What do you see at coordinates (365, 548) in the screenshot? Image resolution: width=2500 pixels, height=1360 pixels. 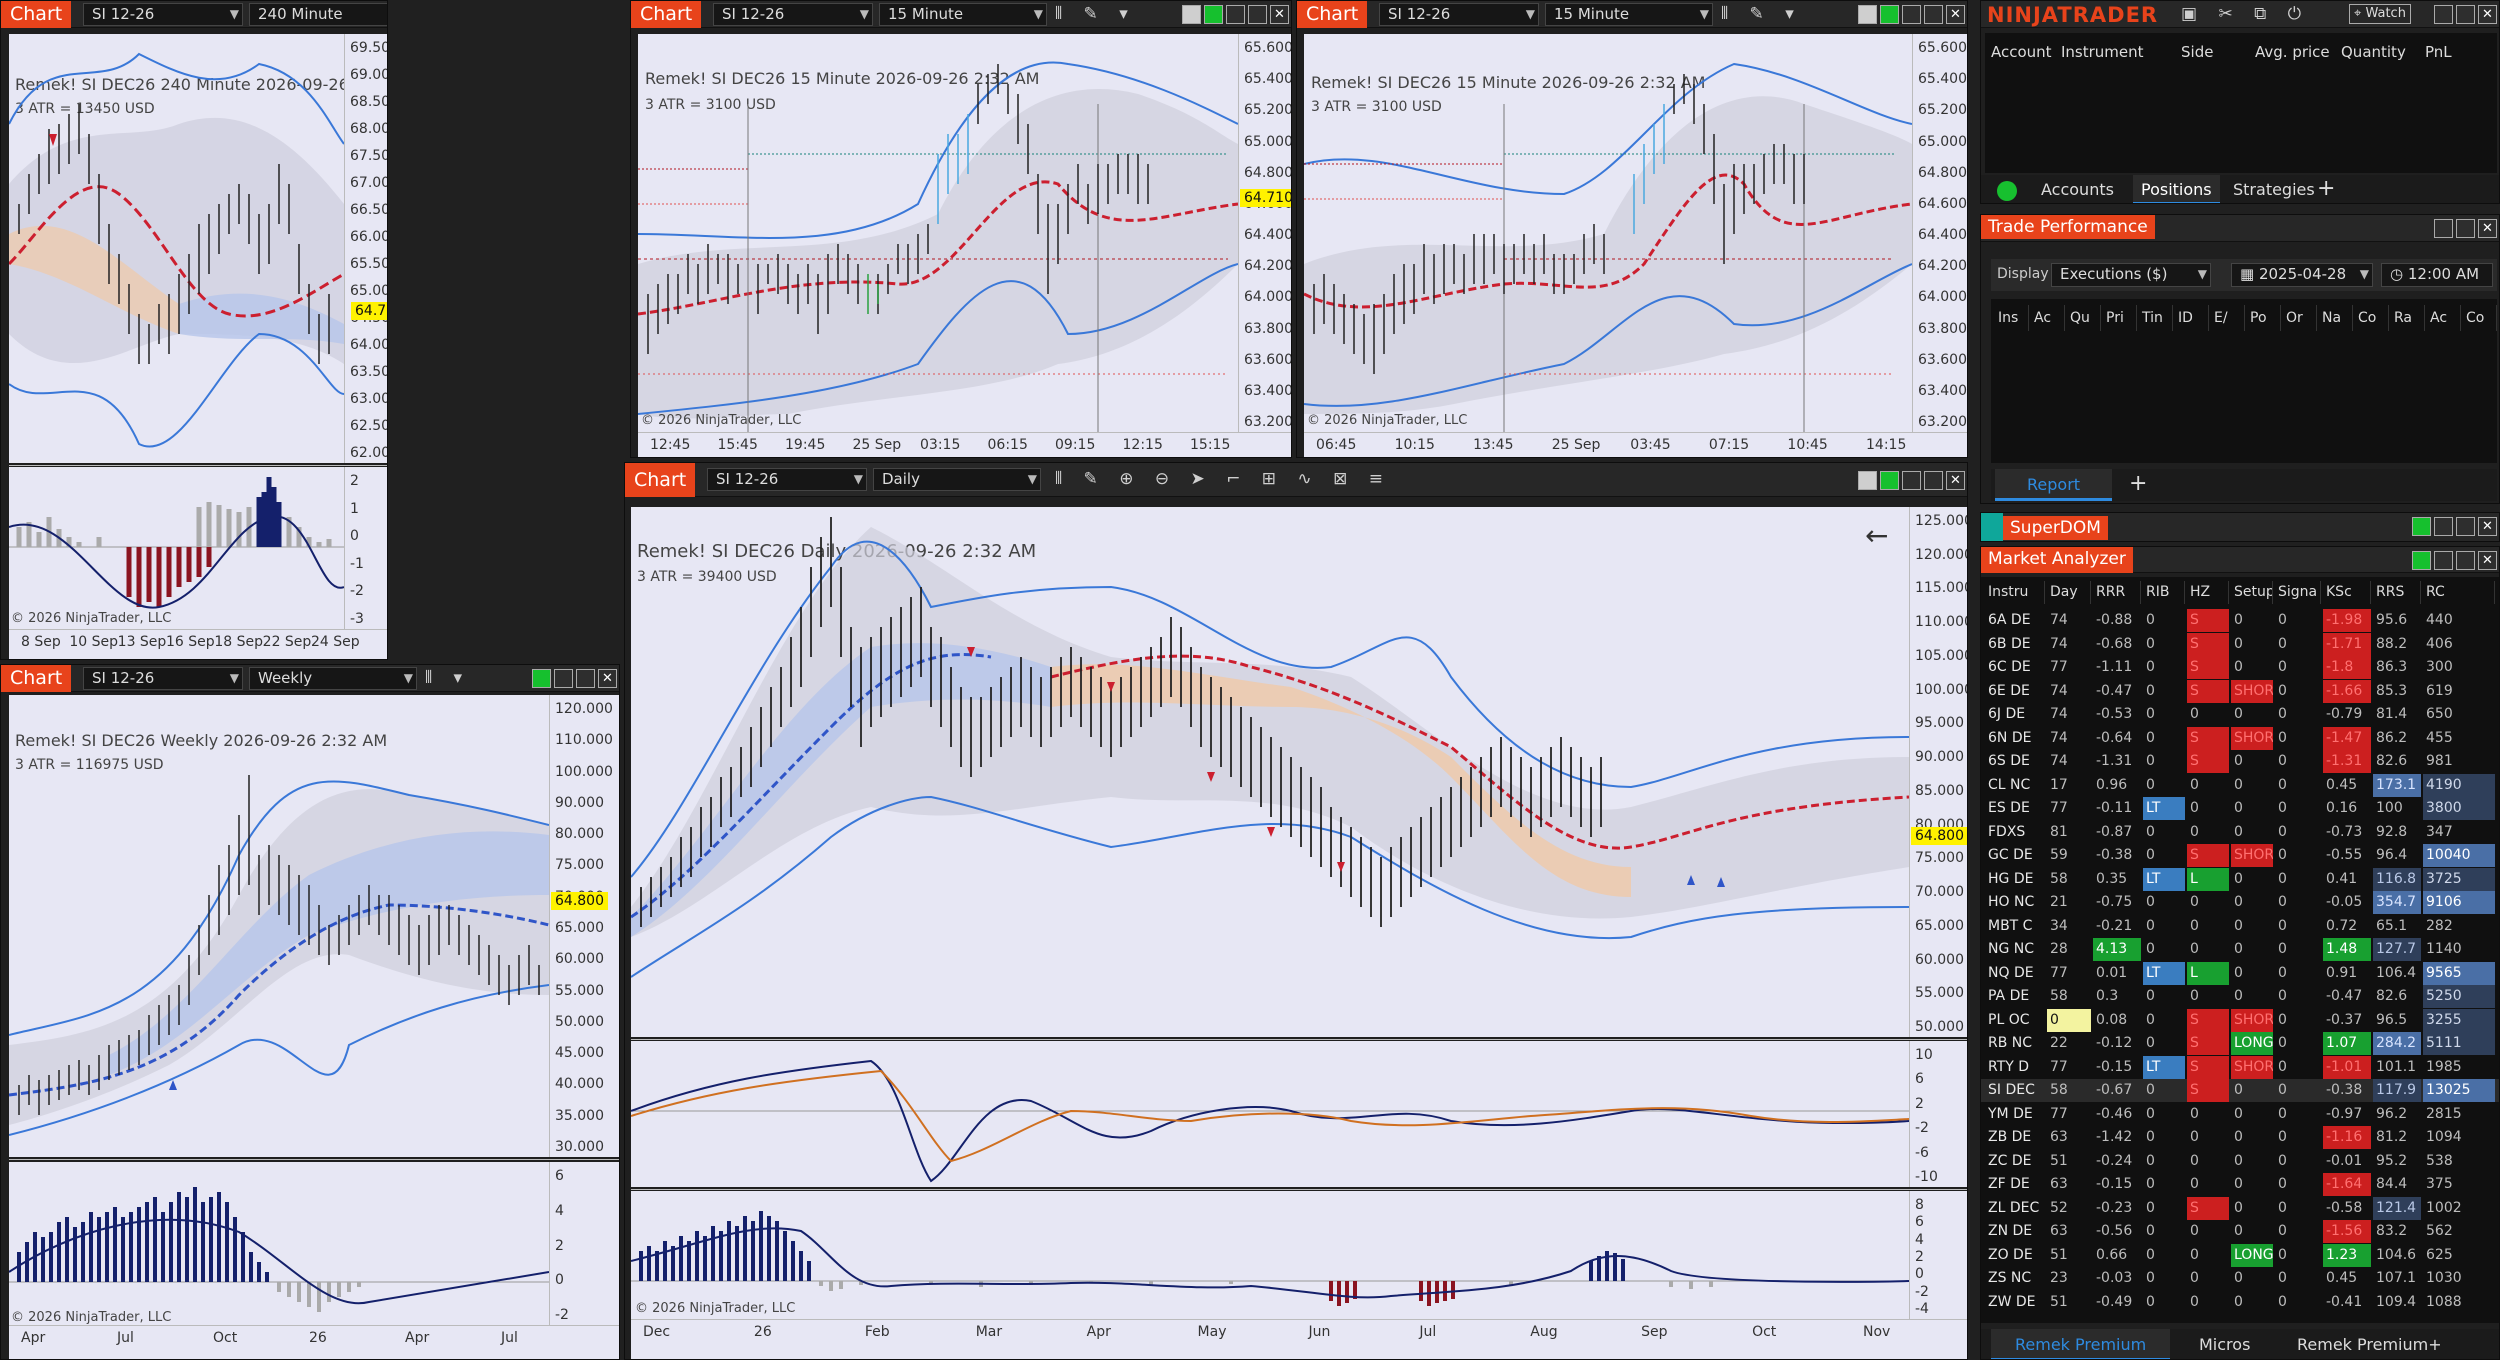 I see `indicator-axis: 2 1 0 -1 -2 -3` at bounding box center [365, 548].